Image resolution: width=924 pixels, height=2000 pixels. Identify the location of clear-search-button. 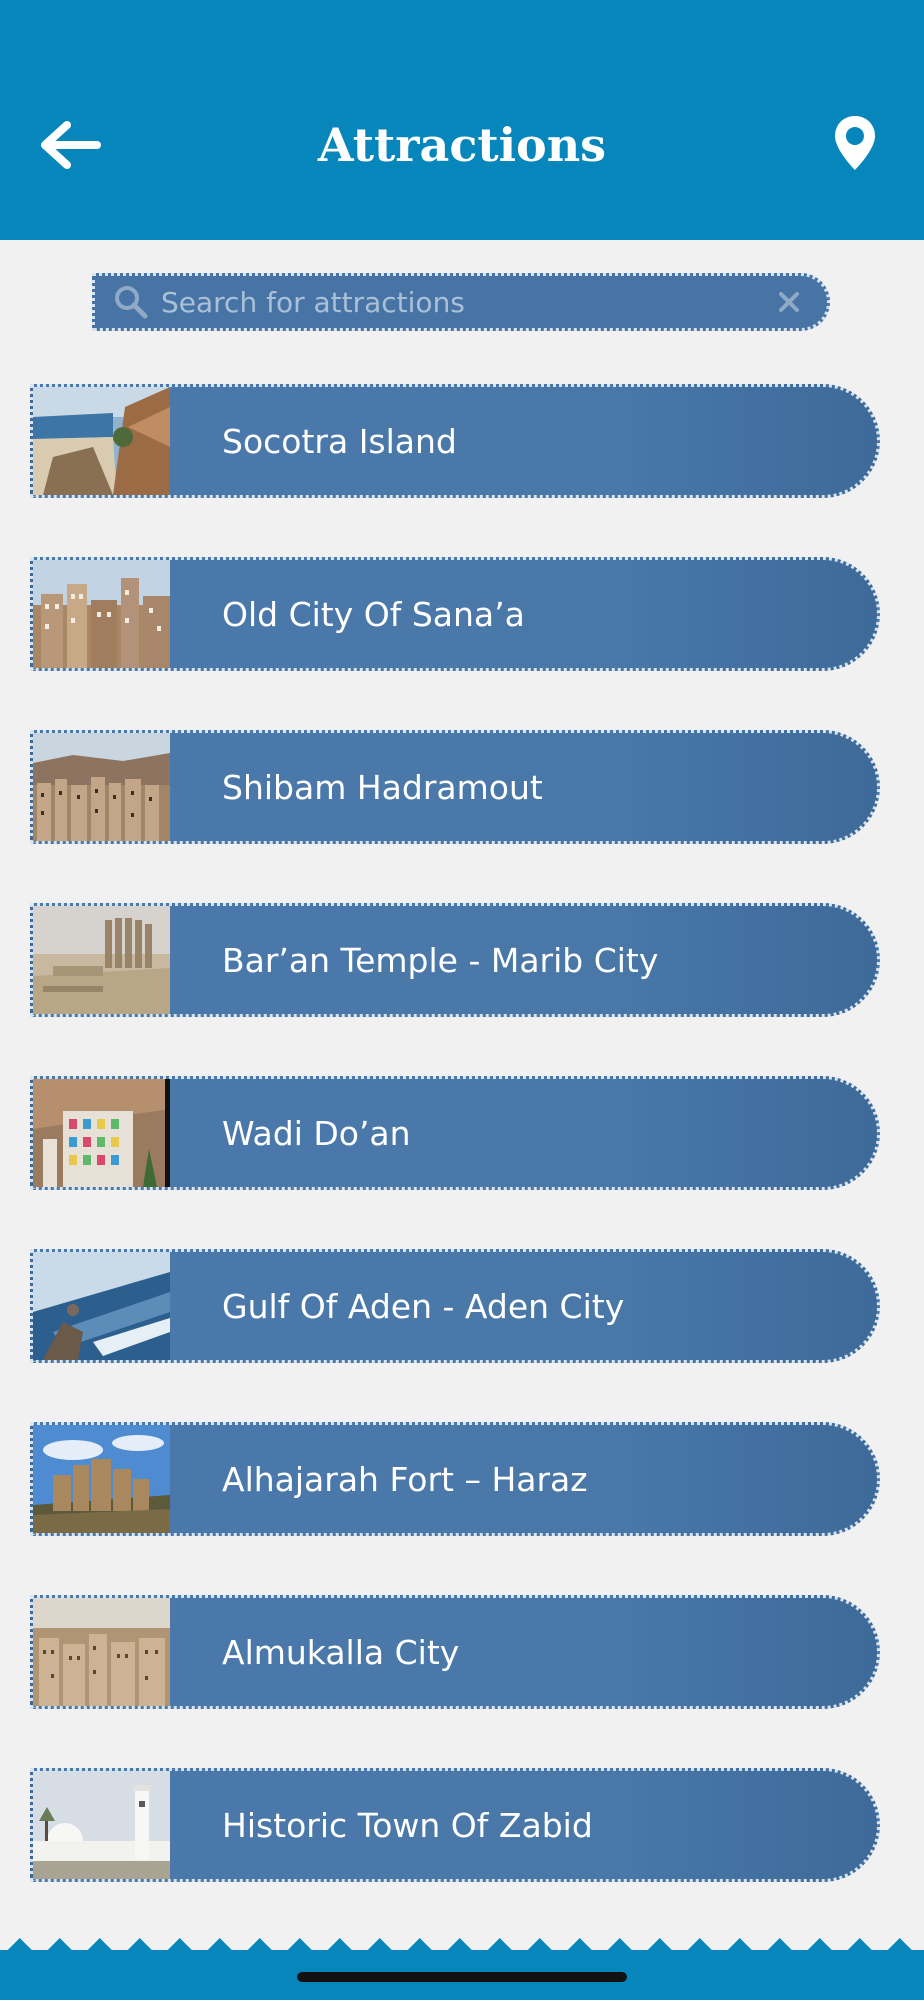
(789, 302).